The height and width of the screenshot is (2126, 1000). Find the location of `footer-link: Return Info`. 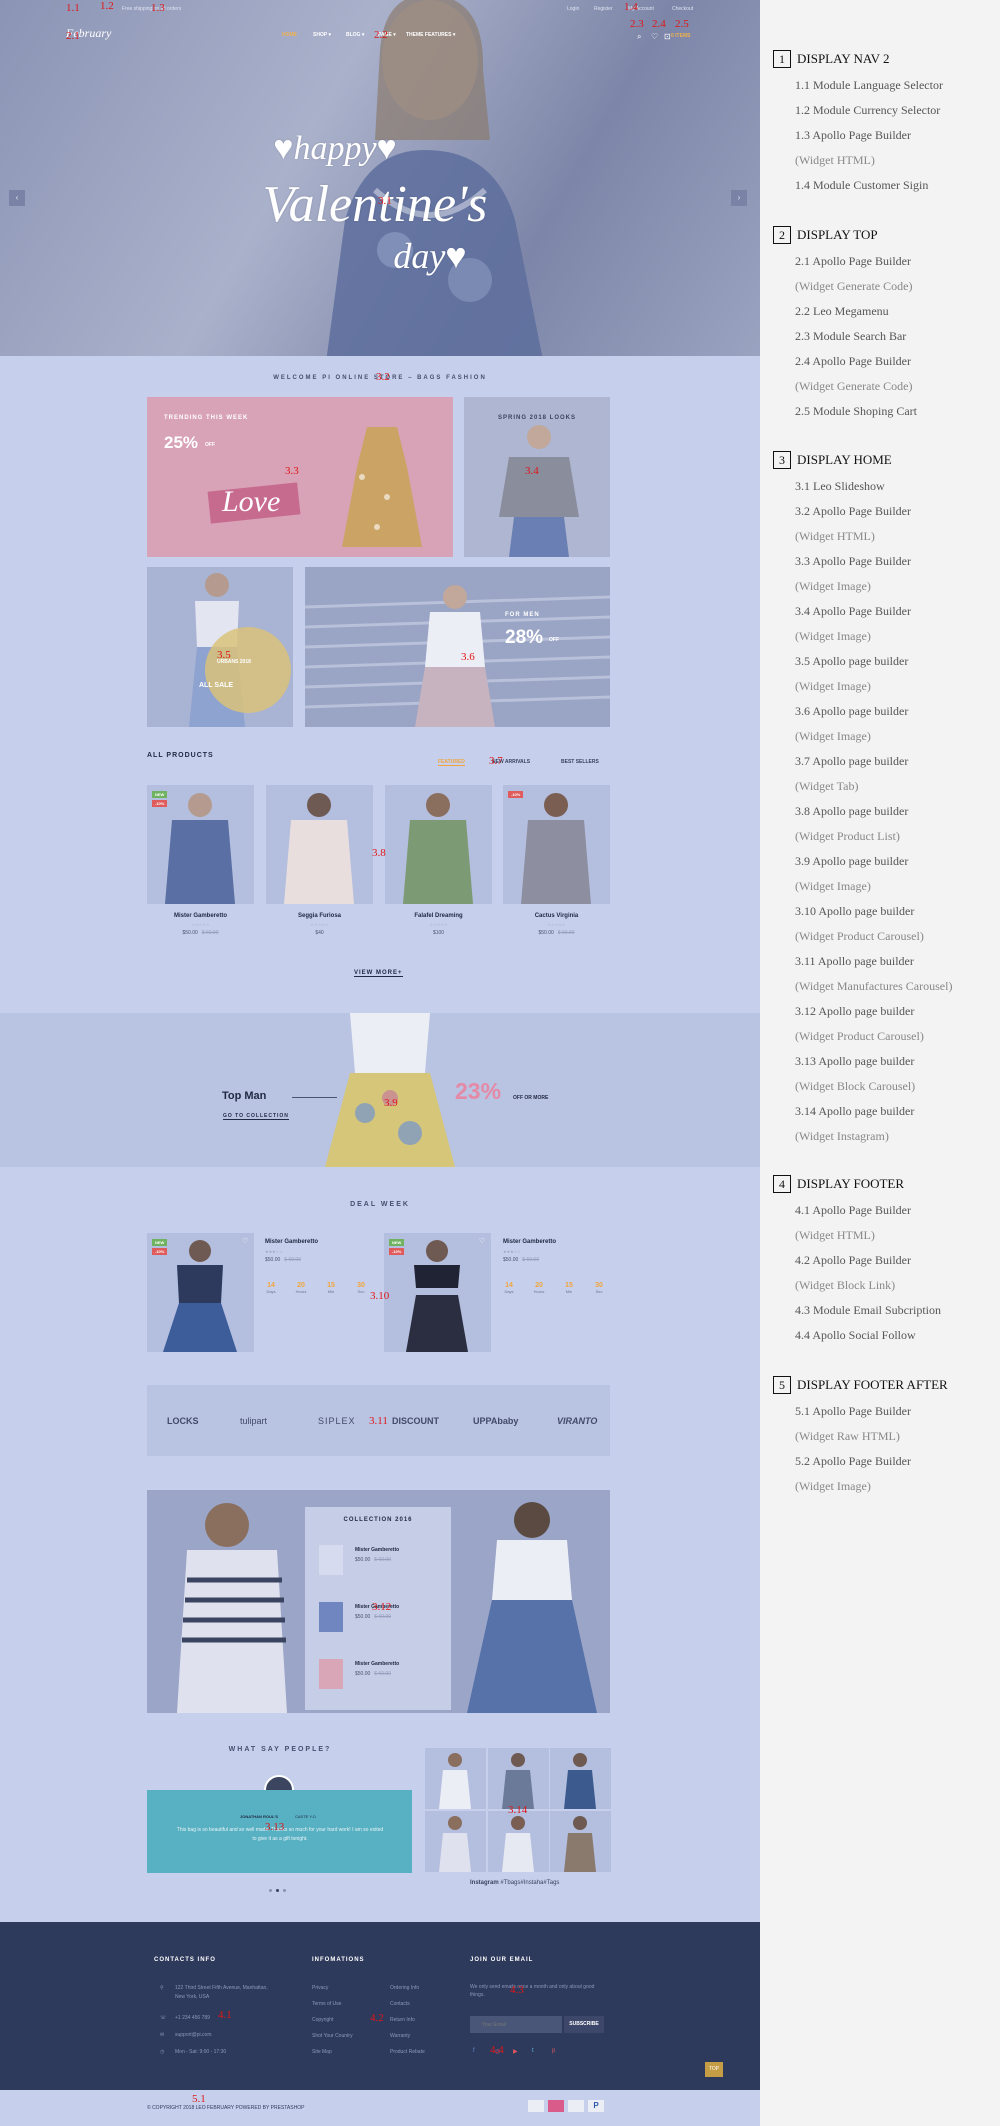

footer-link: Return Info is located at coordinates (402, 2020).